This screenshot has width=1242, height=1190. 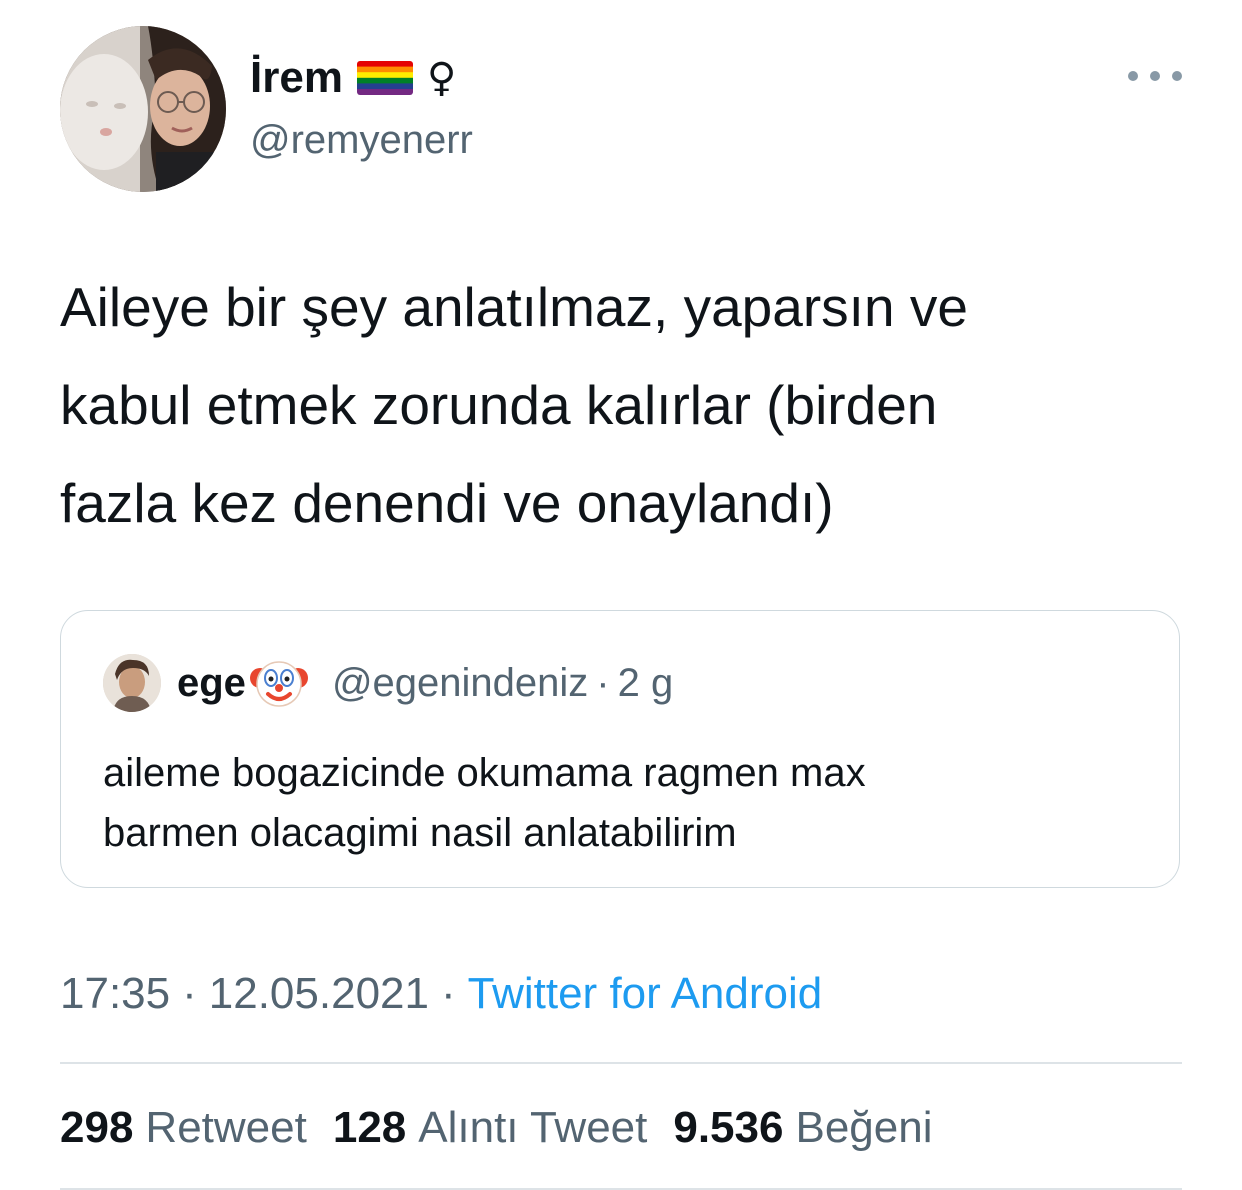 What do you see at coordinates (514, 307) in the screenshot?
I see `tweet-text-line: Aileye bir şey anlatılmaz, yaparsın ve` at bounding box center [514, 307].